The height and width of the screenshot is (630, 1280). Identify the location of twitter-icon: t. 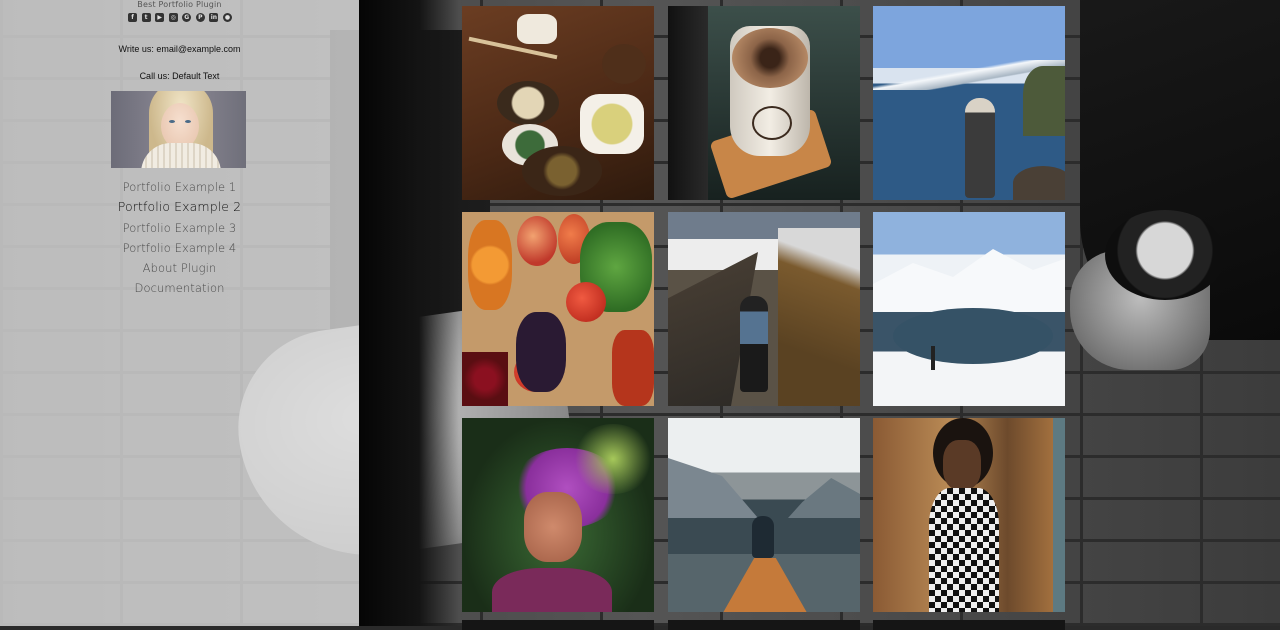
(146, 17).